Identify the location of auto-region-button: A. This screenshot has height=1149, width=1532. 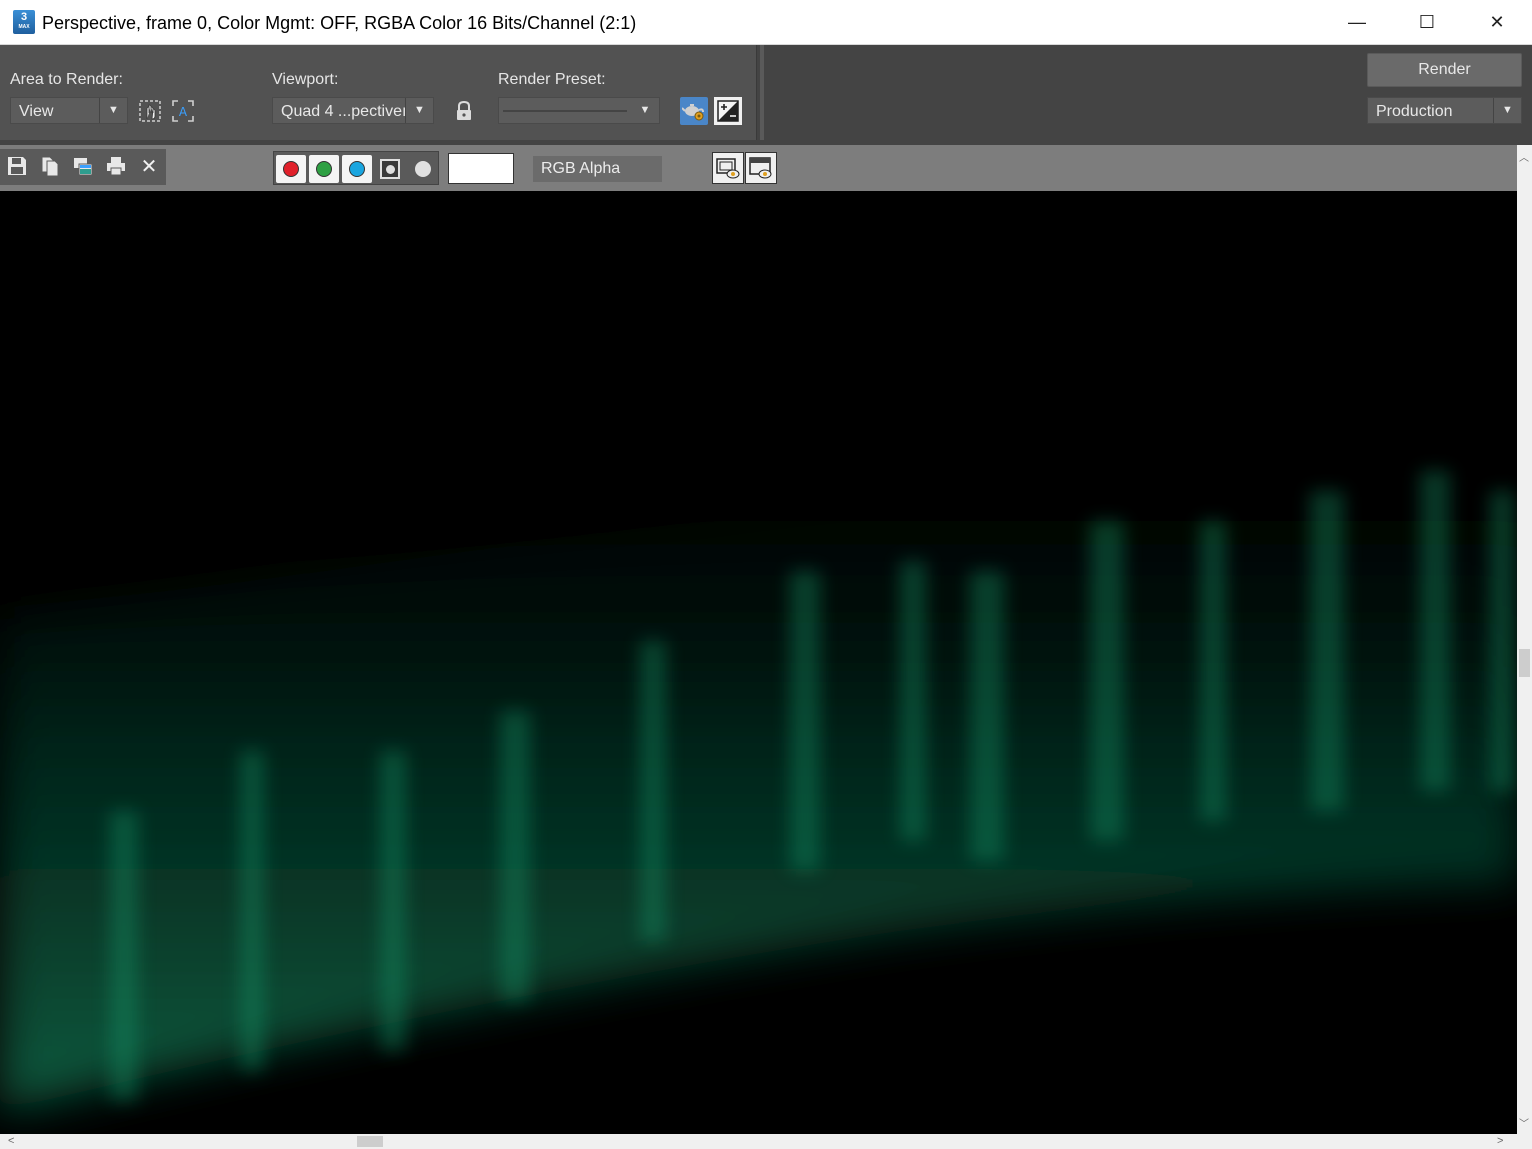
(183, 111).